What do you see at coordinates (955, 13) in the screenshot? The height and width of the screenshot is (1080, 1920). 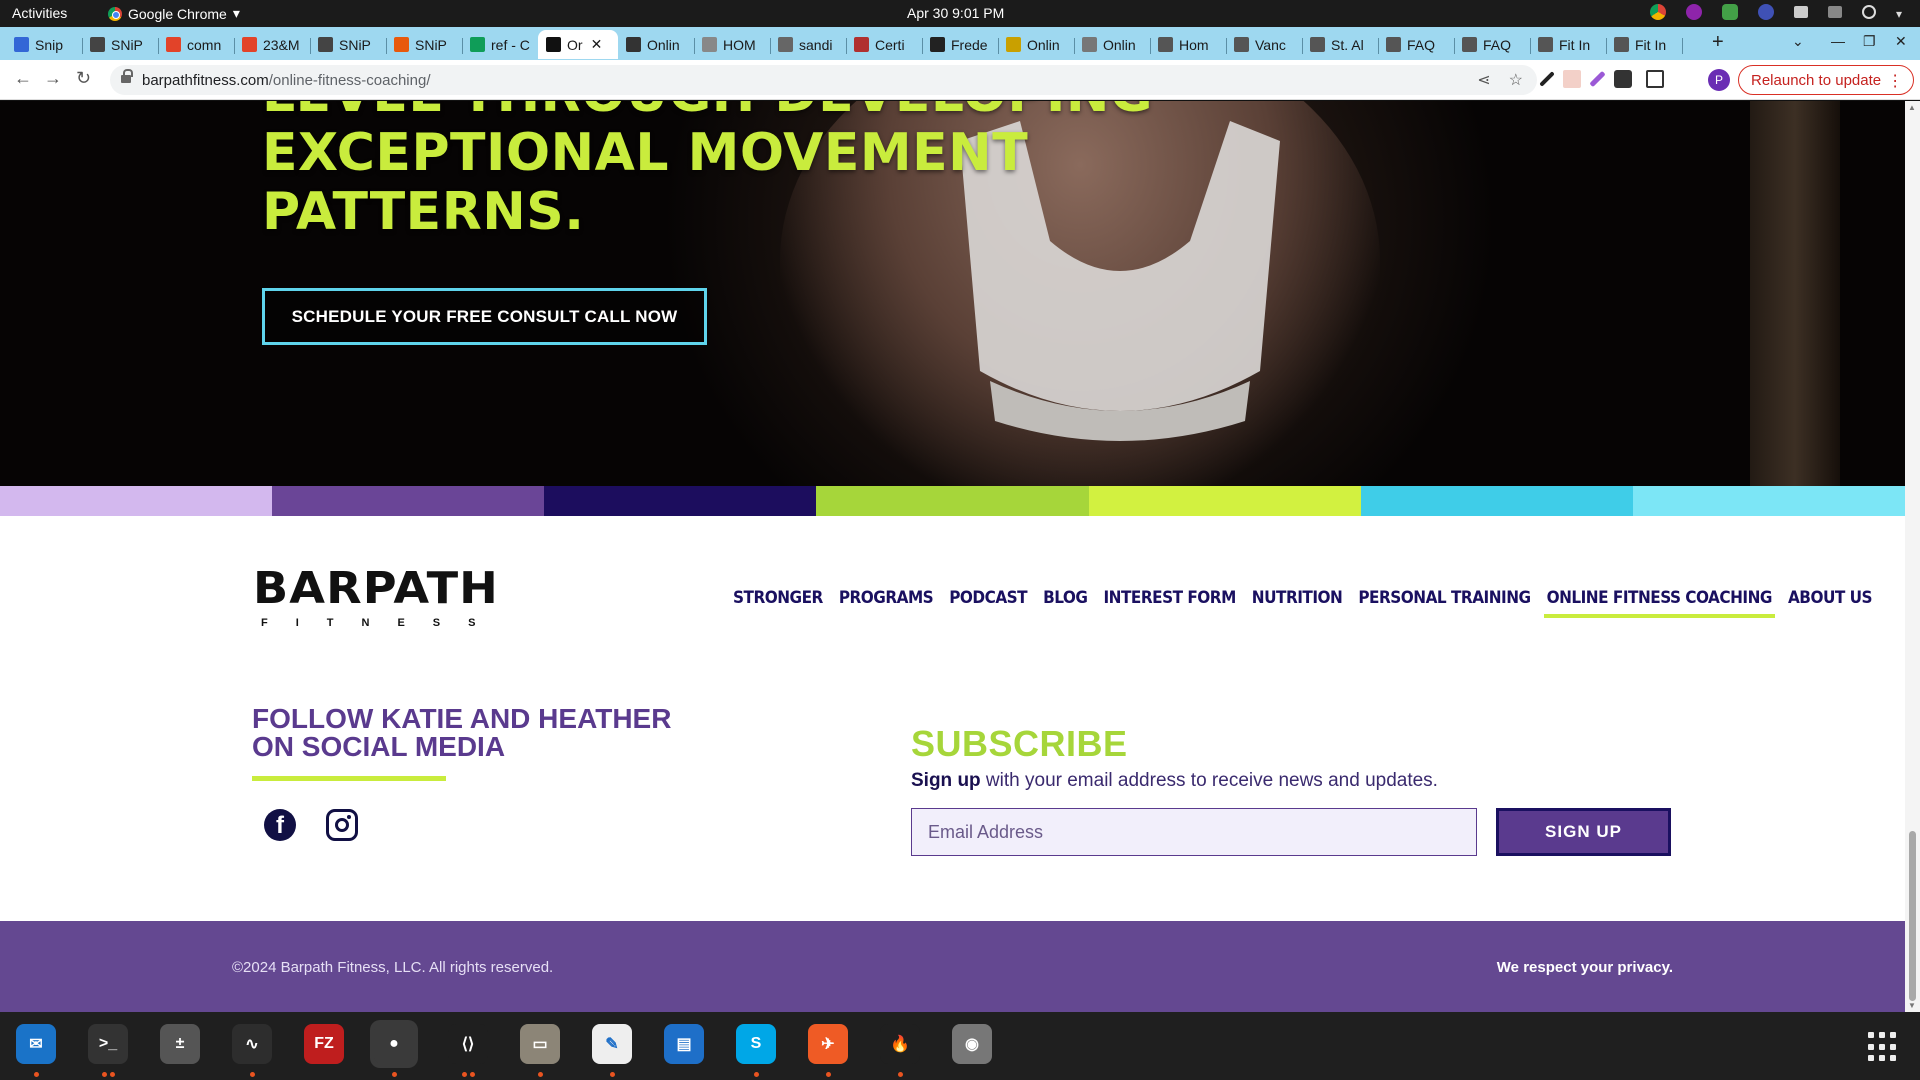 I see `clock: Apr 30 9:01 PM` at bounding box center [955, 13].